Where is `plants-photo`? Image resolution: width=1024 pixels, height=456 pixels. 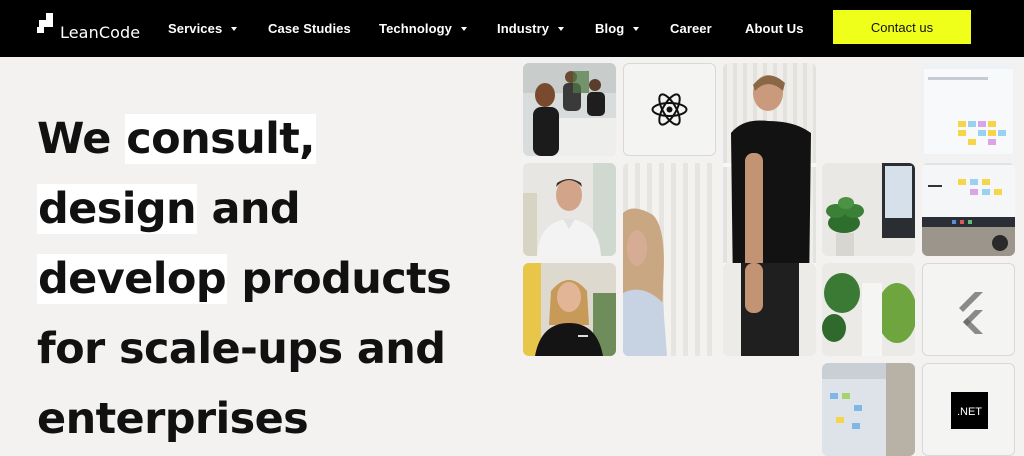
plants-photo is located at coordinates (868, 309).